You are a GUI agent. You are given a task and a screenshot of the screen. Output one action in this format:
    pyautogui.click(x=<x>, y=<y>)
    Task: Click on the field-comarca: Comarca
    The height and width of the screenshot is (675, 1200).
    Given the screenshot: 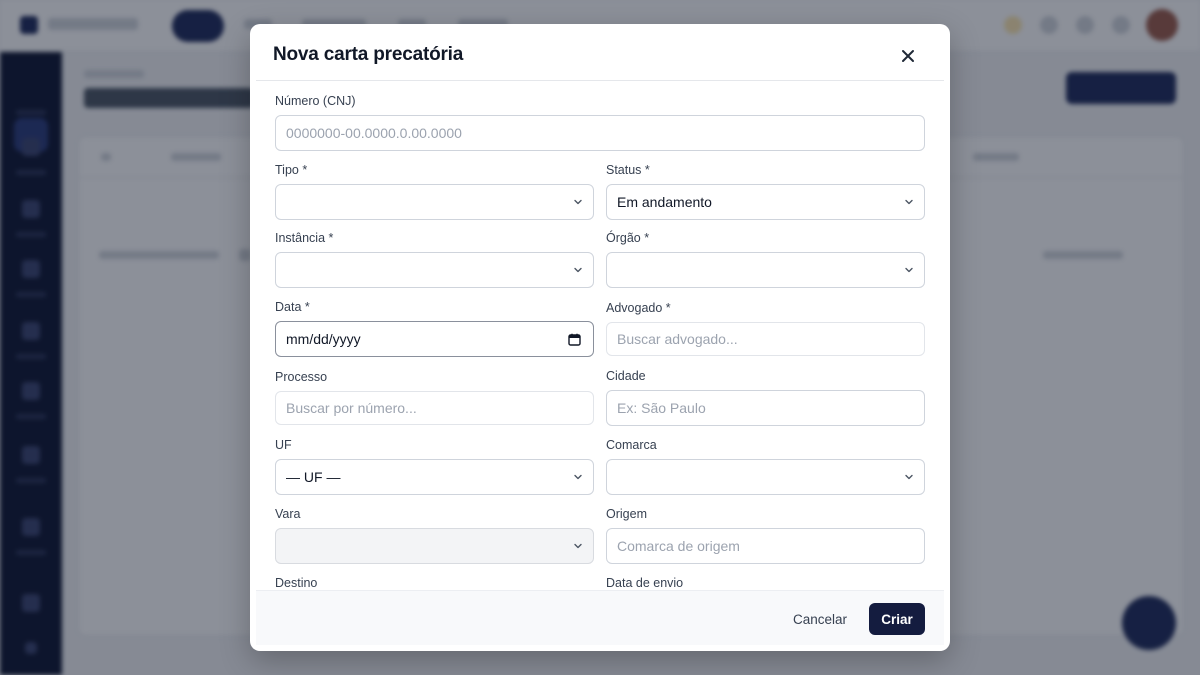 What is the action you would take?
    pyautogui.click(x=765, y=466)
    